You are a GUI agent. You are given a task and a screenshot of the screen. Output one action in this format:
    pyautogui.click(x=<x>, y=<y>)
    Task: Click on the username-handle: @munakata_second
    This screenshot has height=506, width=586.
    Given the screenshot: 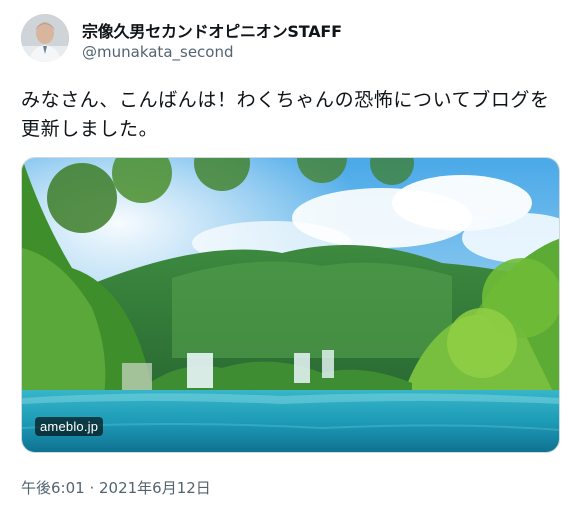 What is the action you would take?
    pyautogui.click(x=158, y=52)
    